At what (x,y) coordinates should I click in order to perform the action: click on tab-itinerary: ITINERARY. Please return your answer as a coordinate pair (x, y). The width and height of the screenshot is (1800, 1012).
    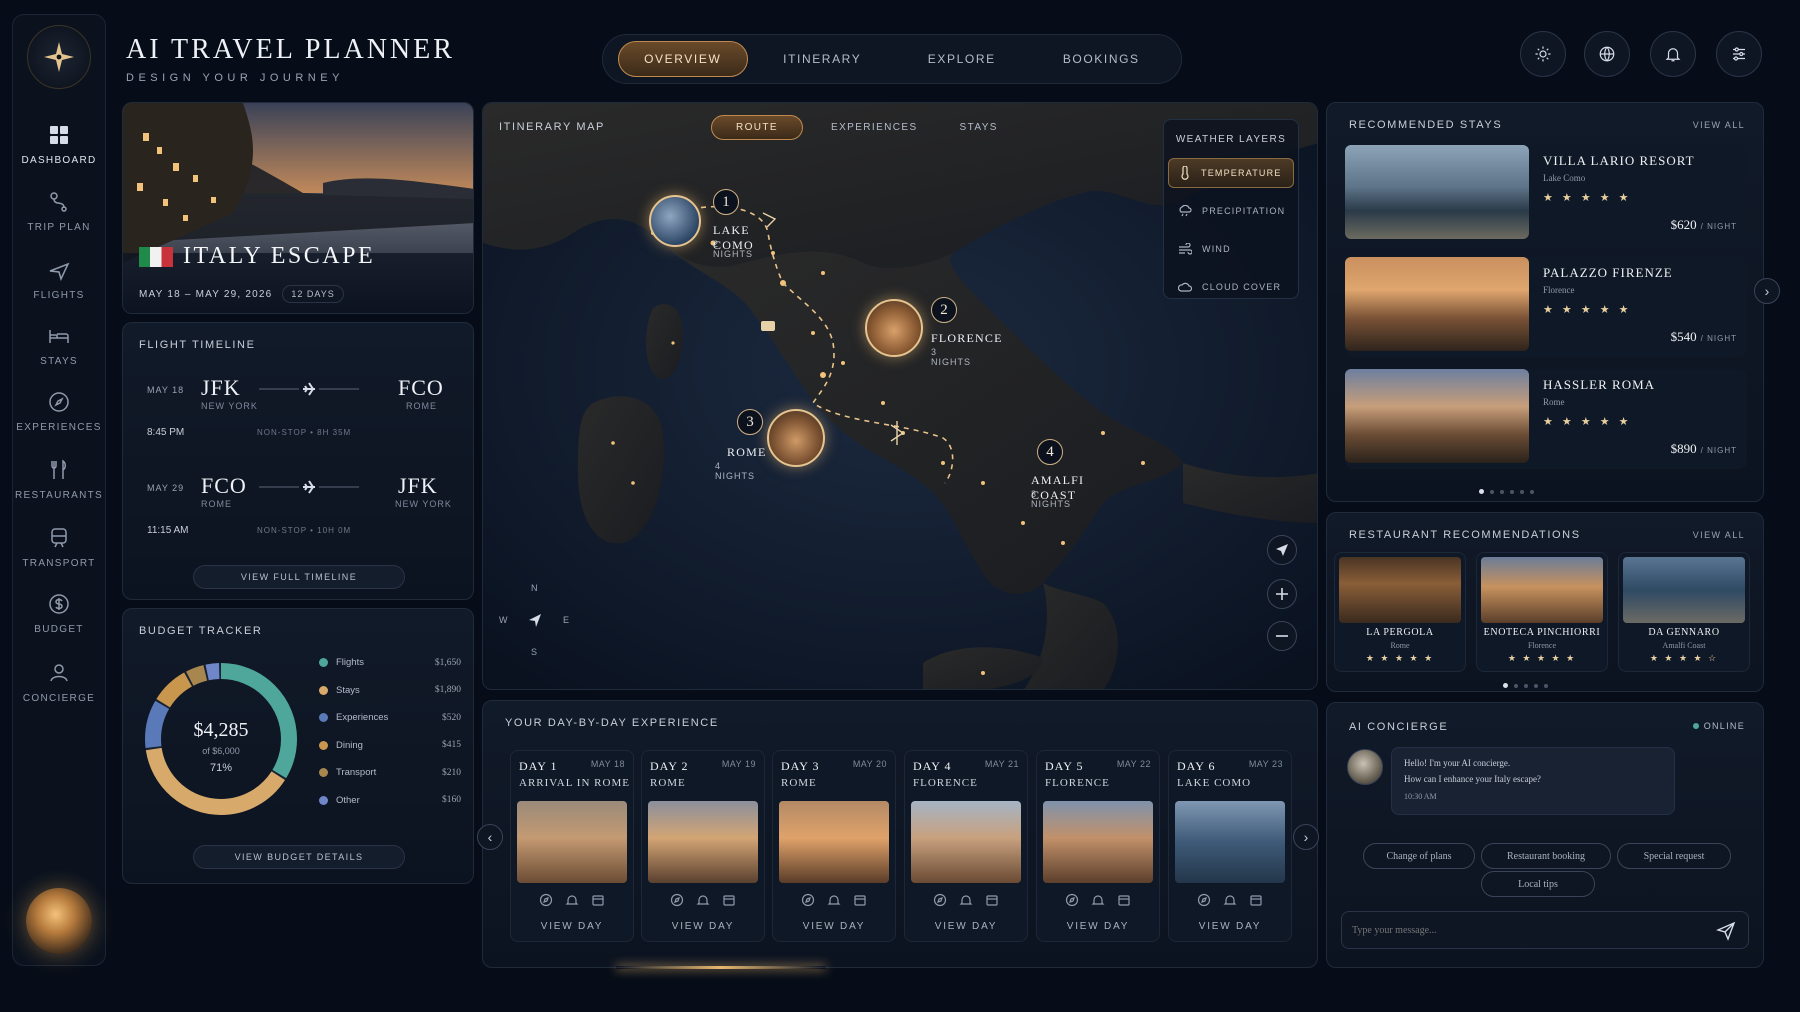
    Looking at the image, I should click on (822, 59).